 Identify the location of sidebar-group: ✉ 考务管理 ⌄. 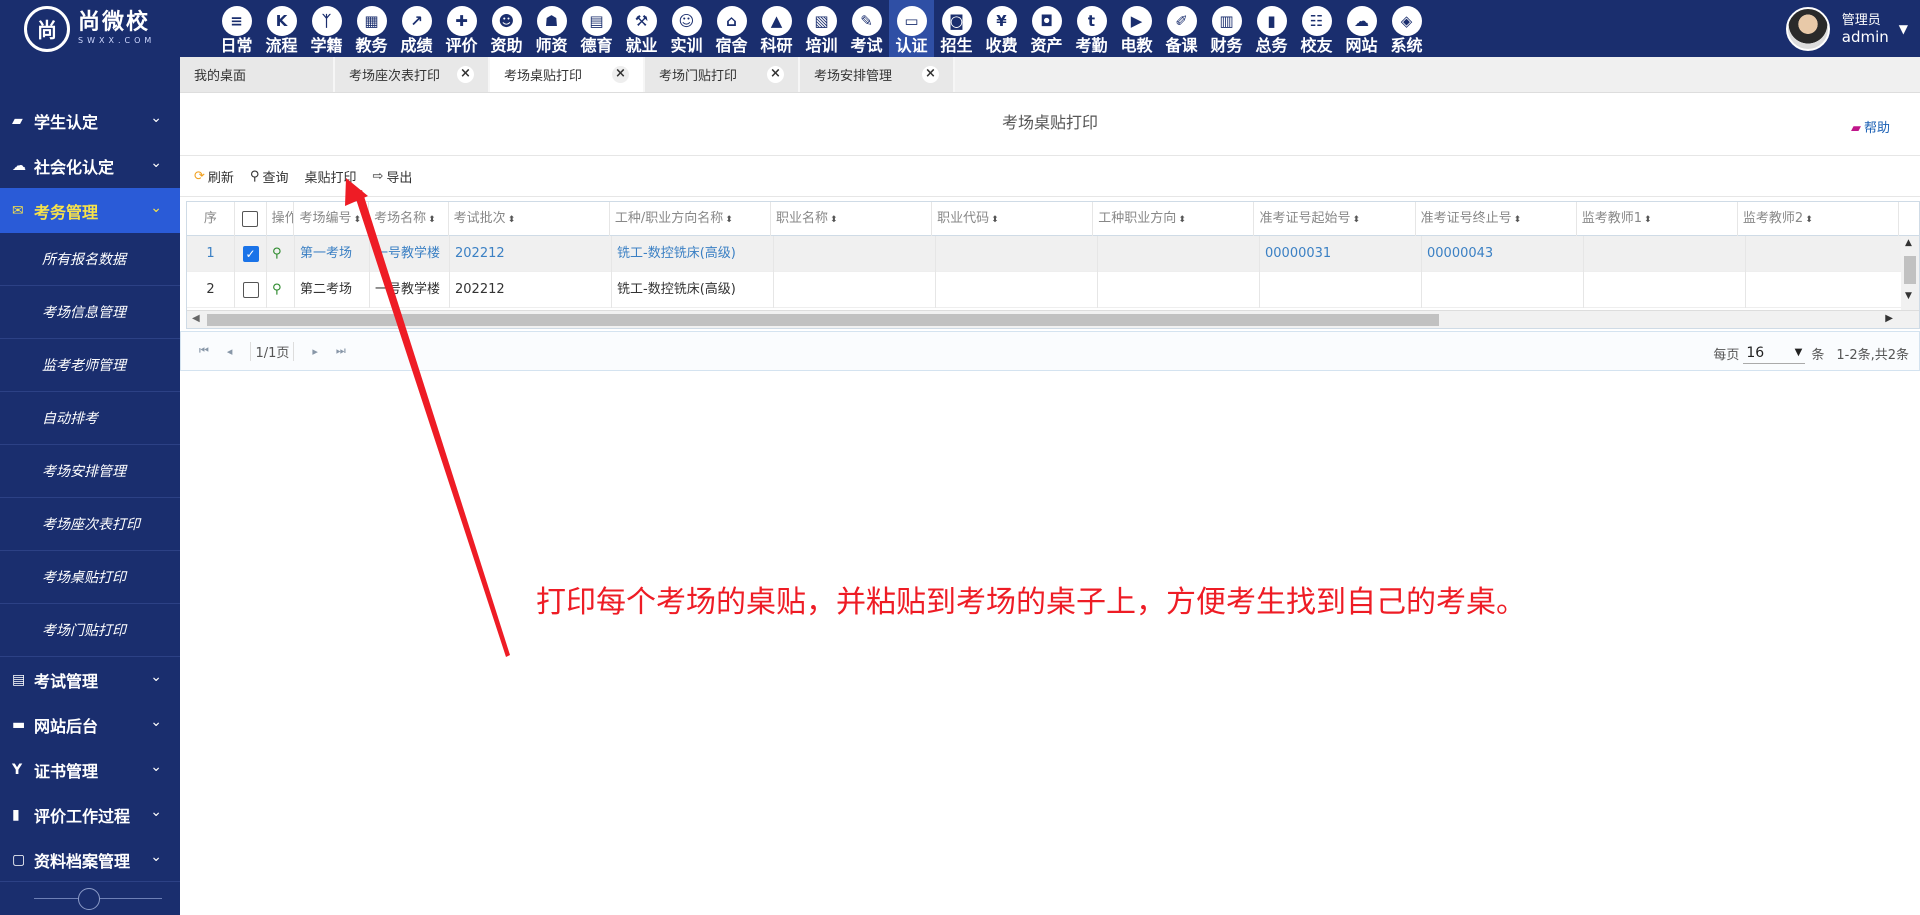
(90, 210).